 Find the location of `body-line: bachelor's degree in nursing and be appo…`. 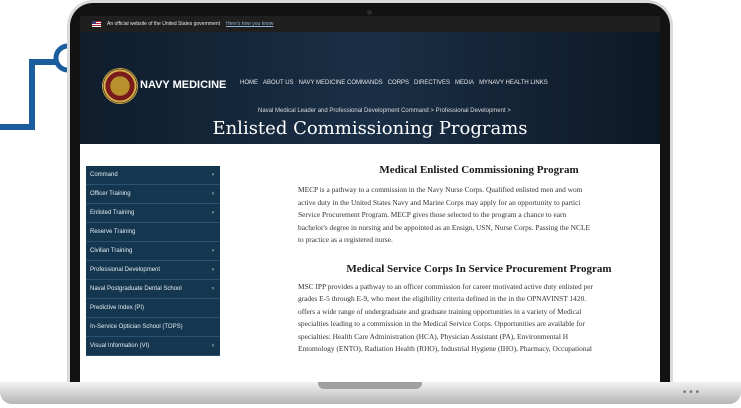

body-line: bachelor's degree in nursing and be appo… is located at coordinates (444, 227).